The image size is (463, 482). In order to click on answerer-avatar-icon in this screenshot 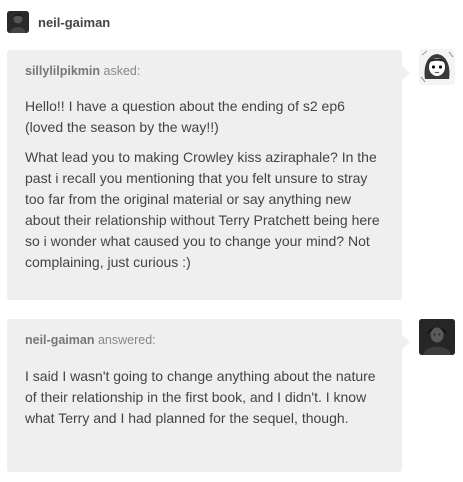, I will do `click(437, 337)`.